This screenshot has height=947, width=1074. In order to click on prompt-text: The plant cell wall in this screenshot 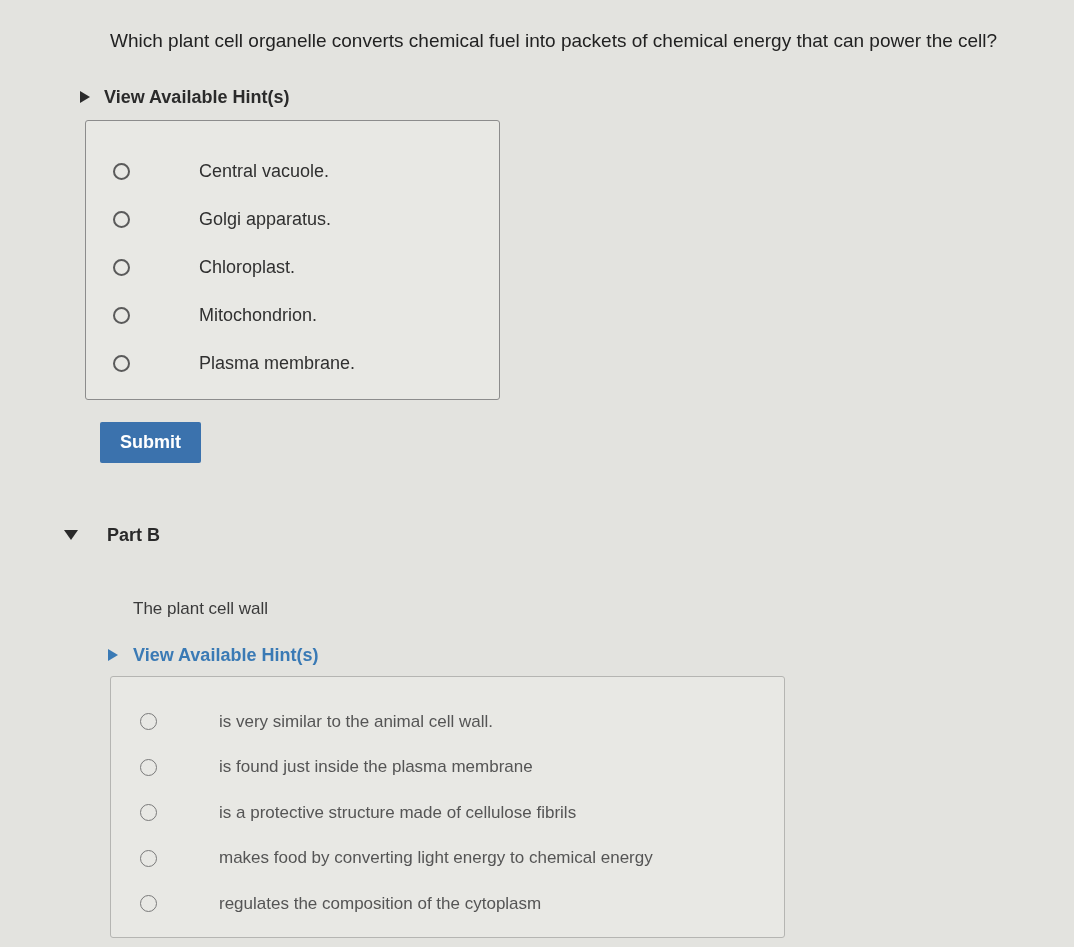, I will do `click(201, 609)`.